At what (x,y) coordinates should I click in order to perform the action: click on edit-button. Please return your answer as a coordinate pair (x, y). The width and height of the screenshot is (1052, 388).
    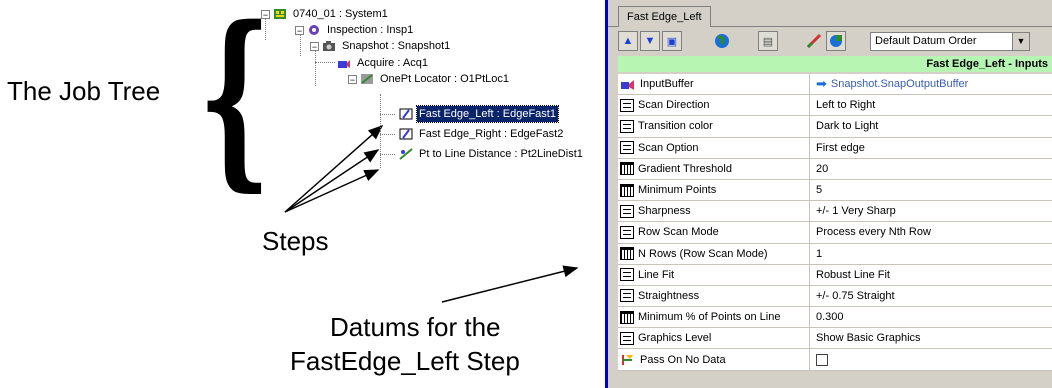
    Looking at the image, I should click on (814, 41).